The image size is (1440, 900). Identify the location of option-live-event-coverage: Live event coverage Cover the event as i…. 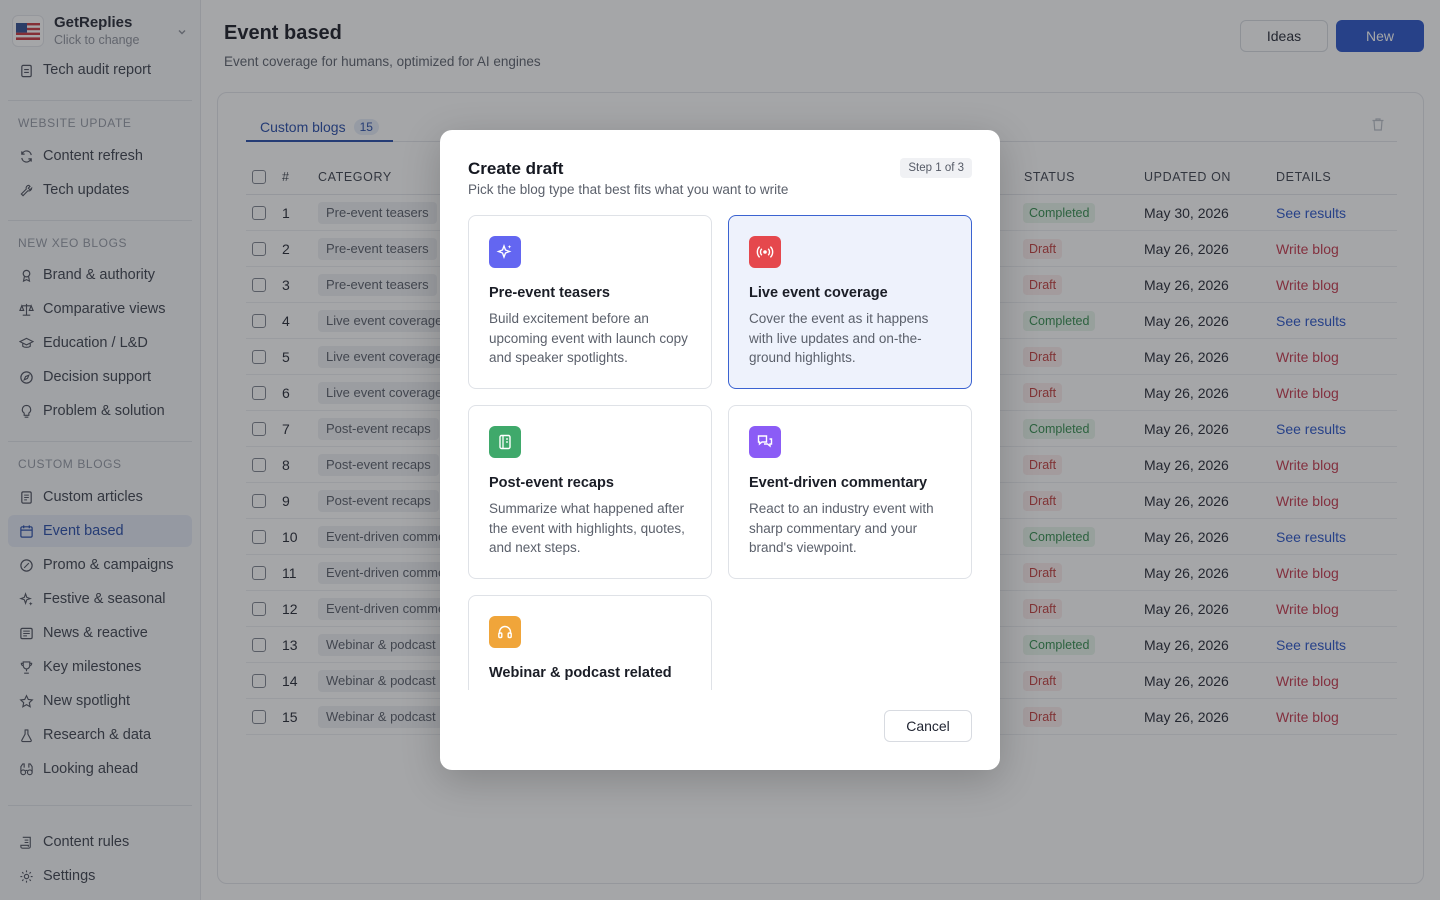
(850, 302).